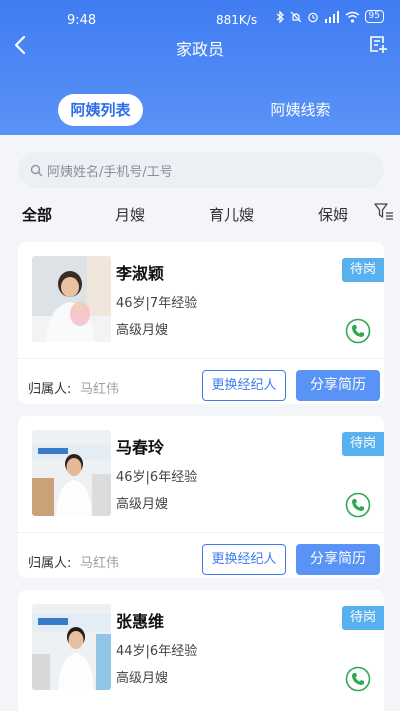  I want to click on search-input: 阿姨姓名/手机号/工号, so click(201, 170).